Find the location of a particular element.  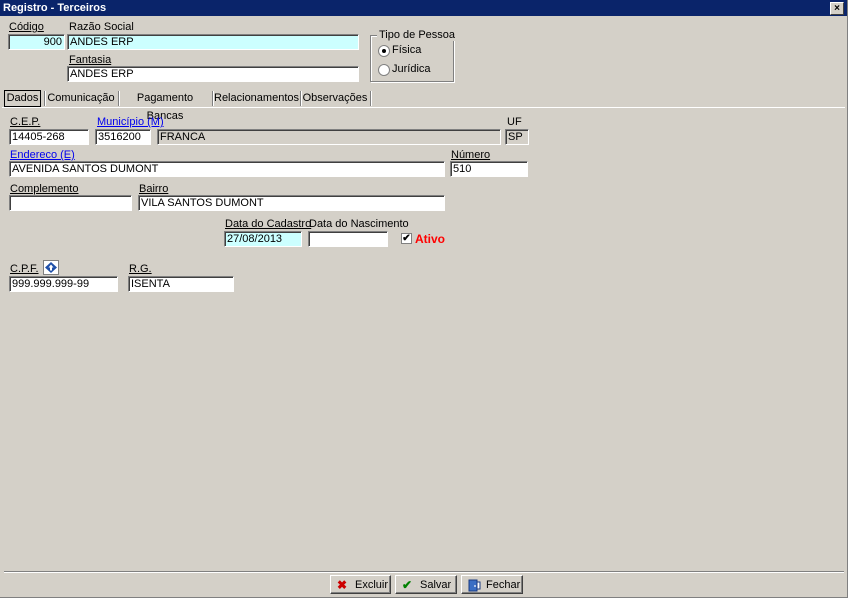

tab-relacionamentos: Relacionamentos is located at coordinates (256, 98).